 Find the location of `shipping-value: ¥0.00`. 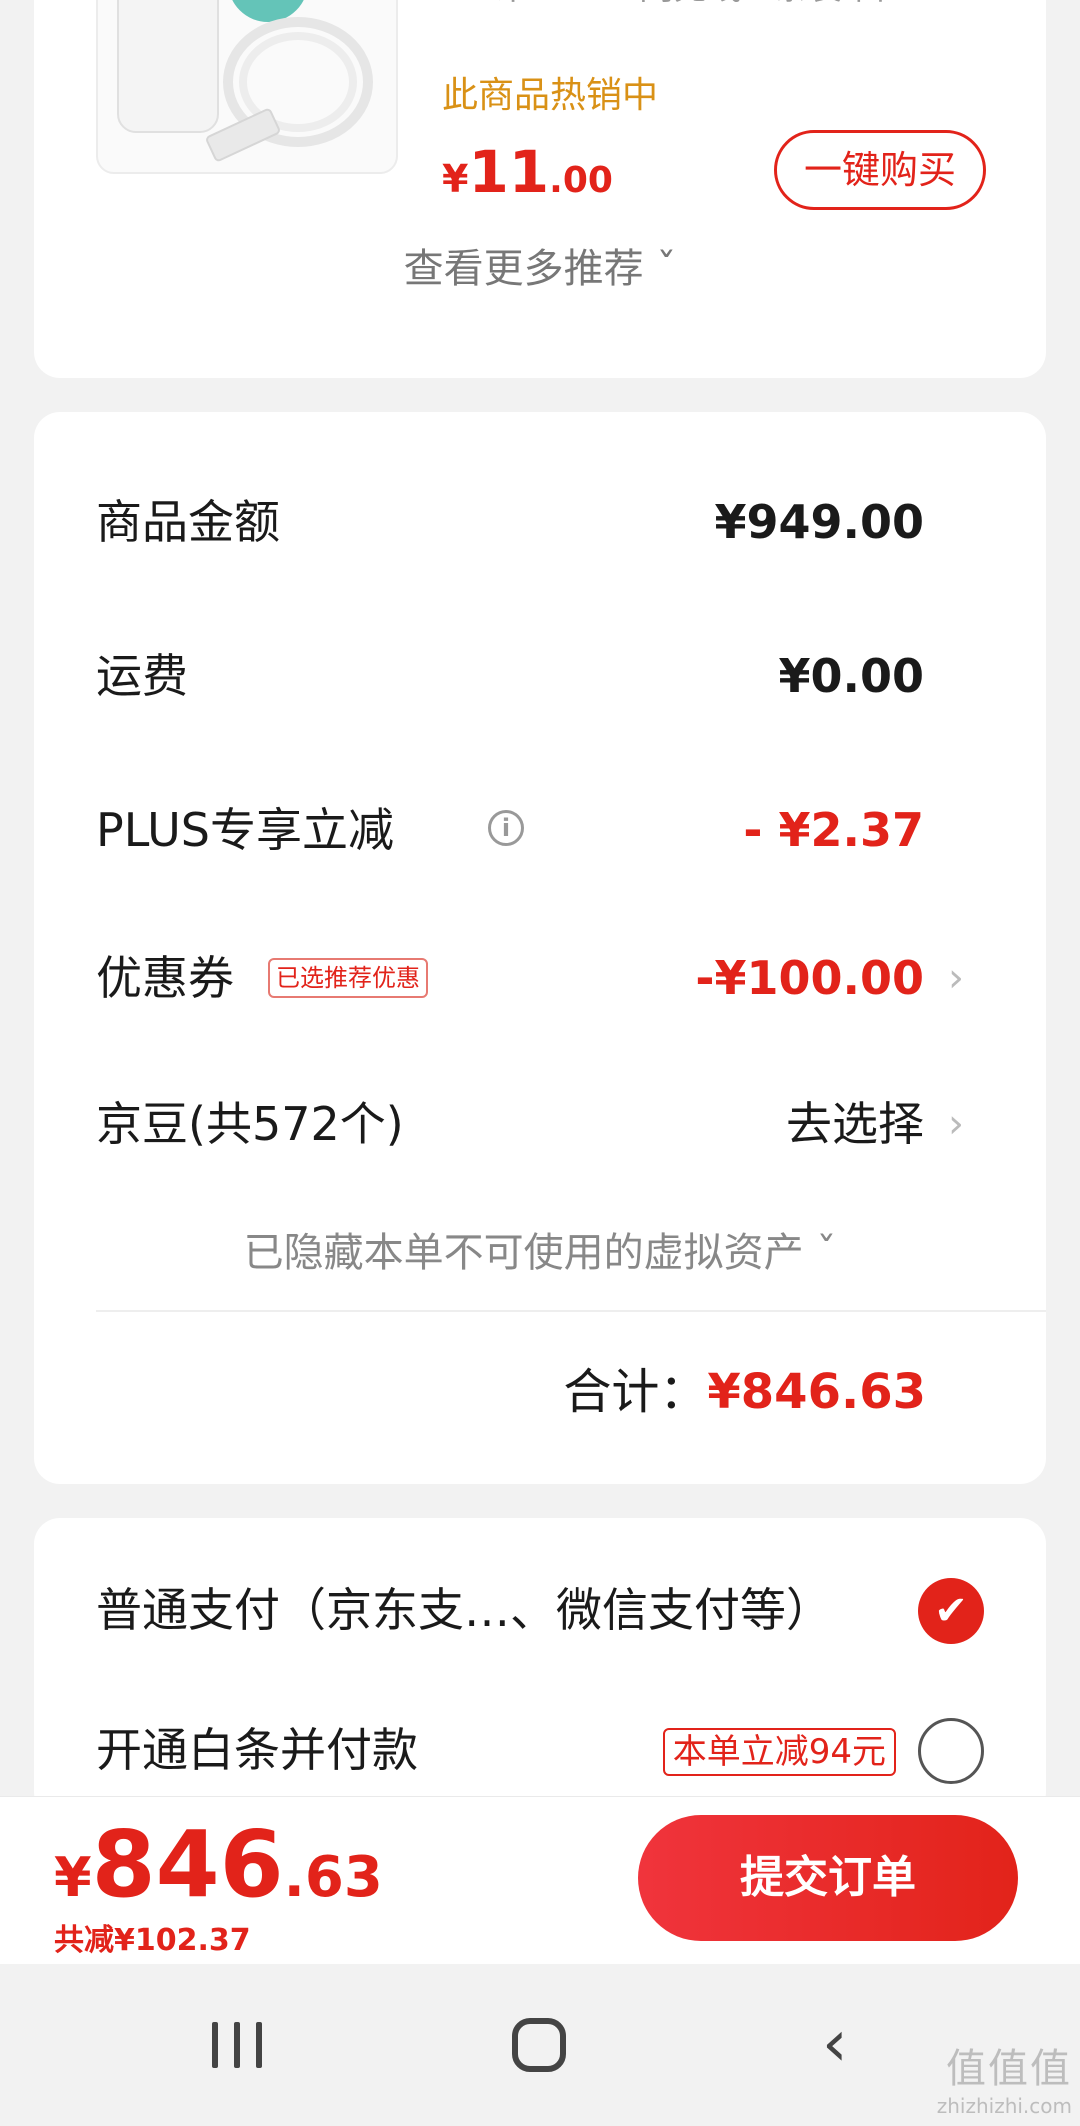

shipping-value: ¥0.00 is located at coordinates (851, 676).